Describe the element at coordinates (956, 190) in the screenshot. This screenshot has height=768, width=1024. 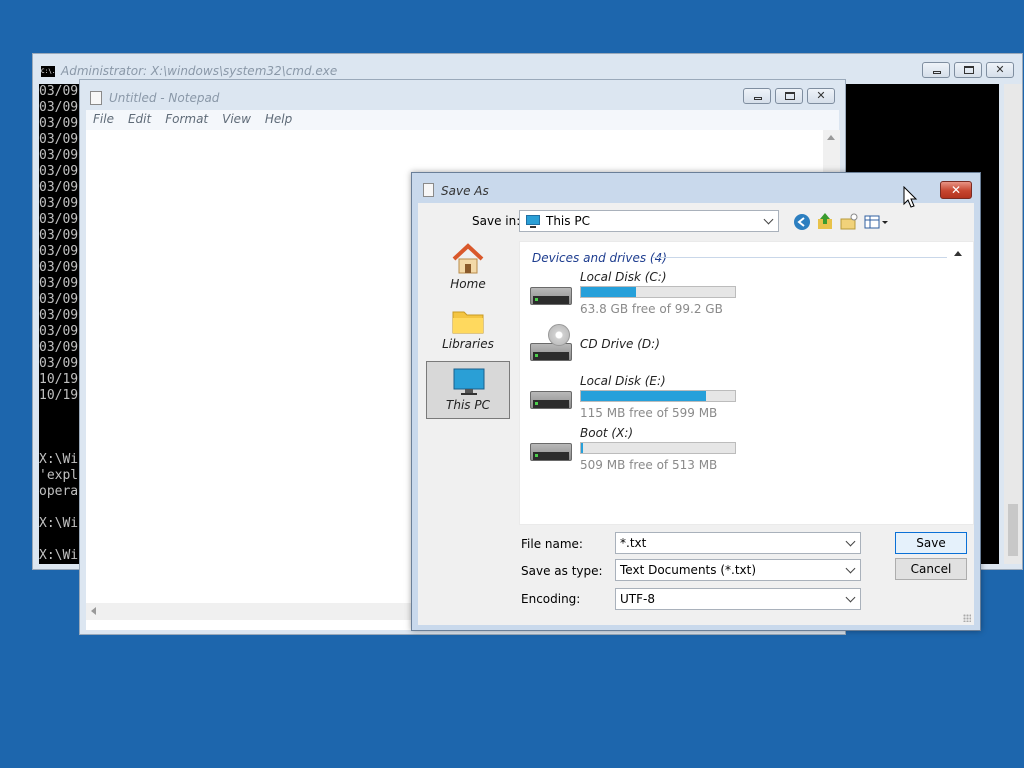
I see `dialog-close-button: ✕` at that location.